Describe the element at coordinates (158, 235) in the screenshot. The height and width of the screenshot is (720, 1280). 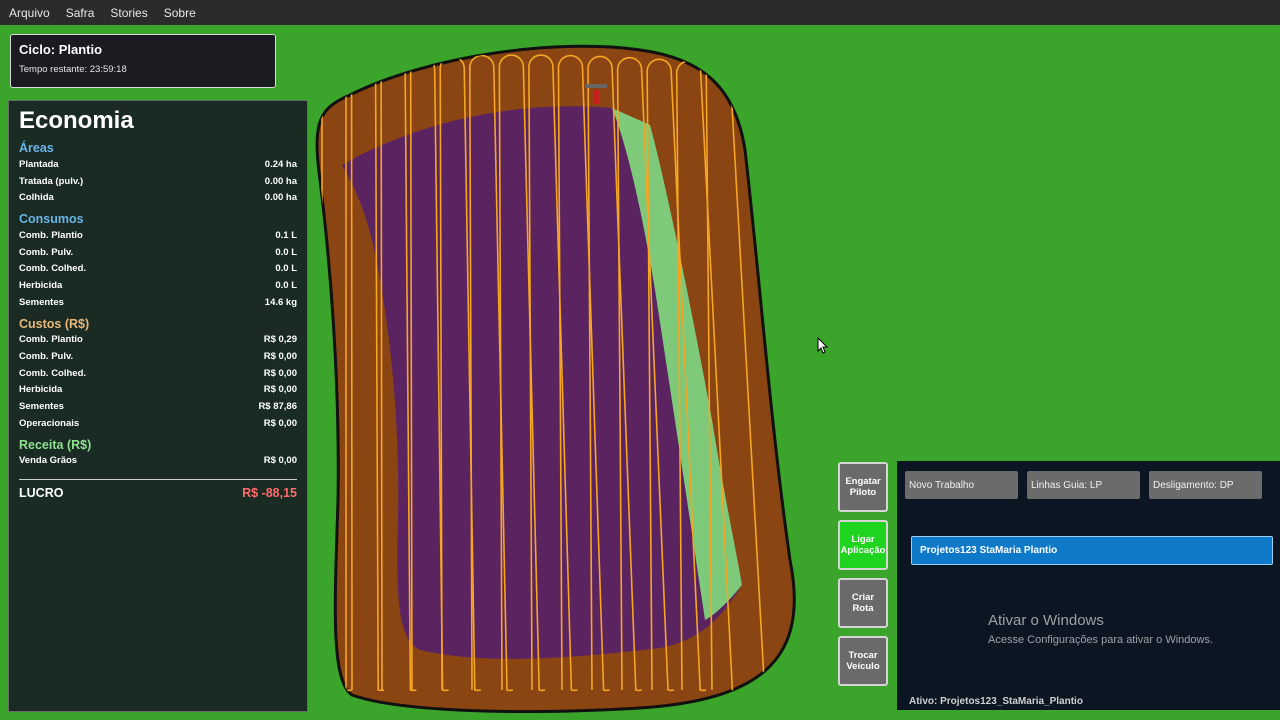
I see `economy-row: Comb. Plantio 0.1 L` at that location.